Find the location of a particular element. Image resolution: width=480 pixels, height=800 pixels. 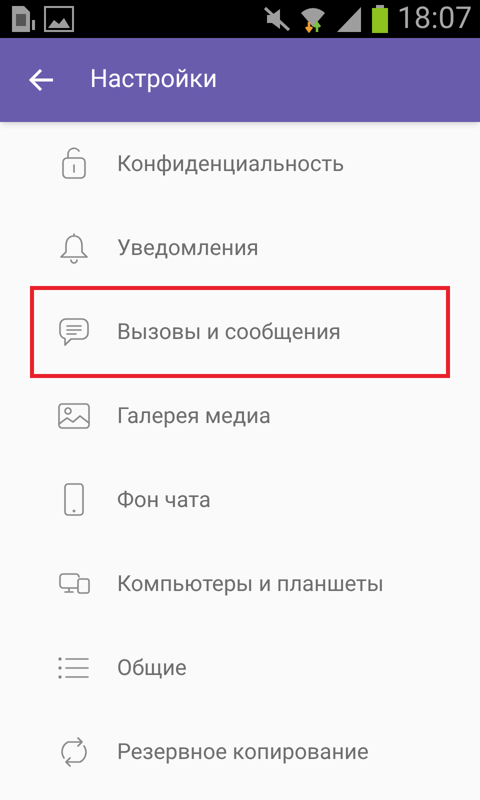

screen-title: Настройки is located at coordinates (154, 80).